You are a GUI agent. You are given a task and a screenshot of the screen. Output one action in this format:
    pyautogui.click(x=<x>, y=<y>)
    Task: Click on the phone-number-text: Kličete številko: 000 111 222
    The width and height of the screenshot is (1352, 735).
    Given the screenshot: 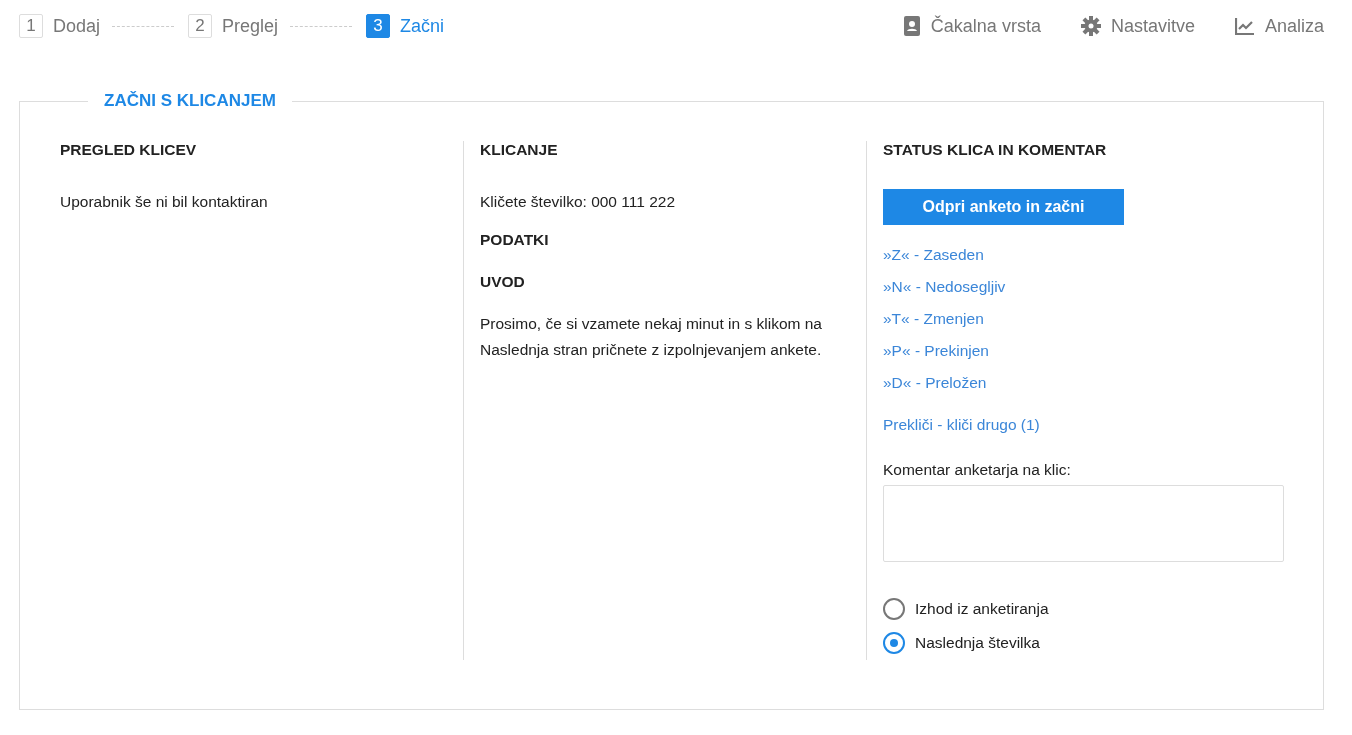 What is the action you would take?
    pyautogui.click(x=578, y=202)
    